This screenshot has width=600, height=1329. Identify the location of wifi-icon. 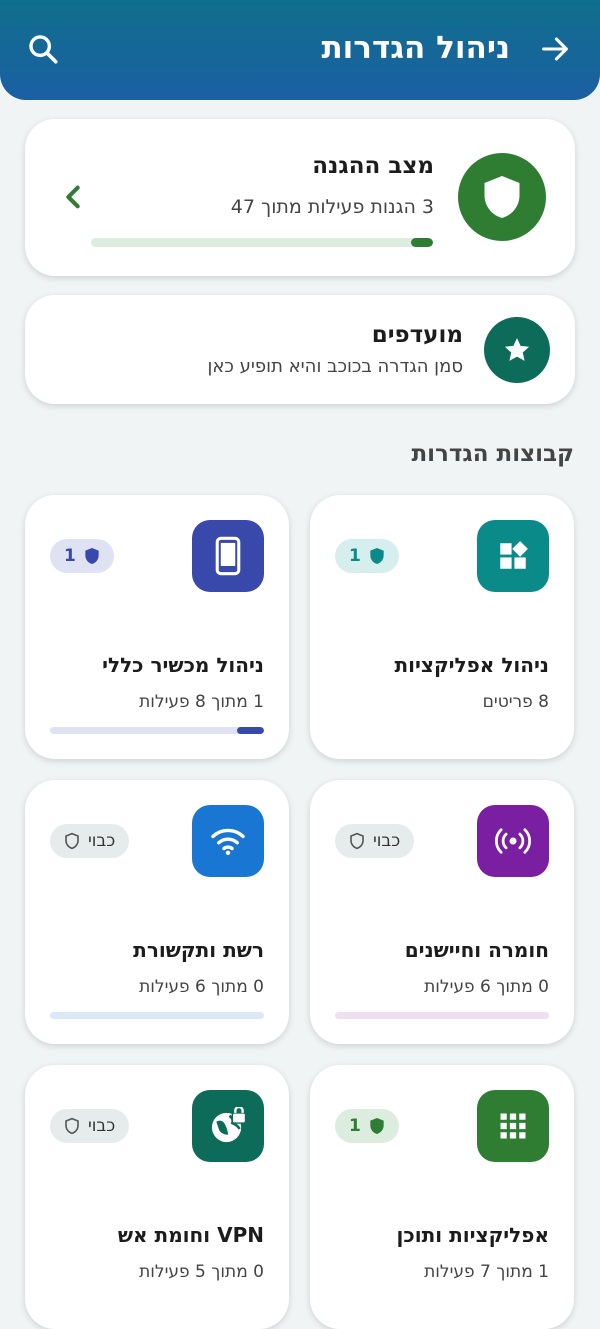
(228, 841).